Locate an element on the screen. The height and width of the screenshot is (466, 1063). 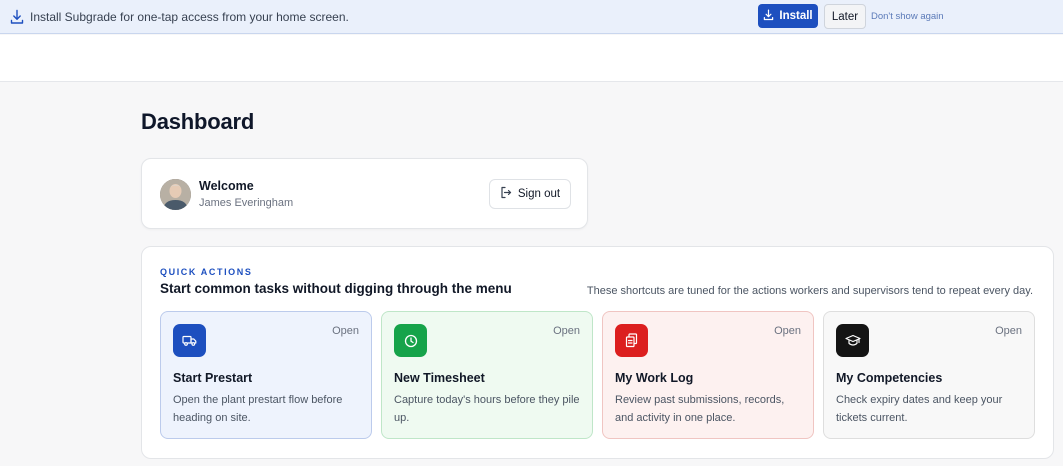
later-button: Later is located at coordinates (845, 16).